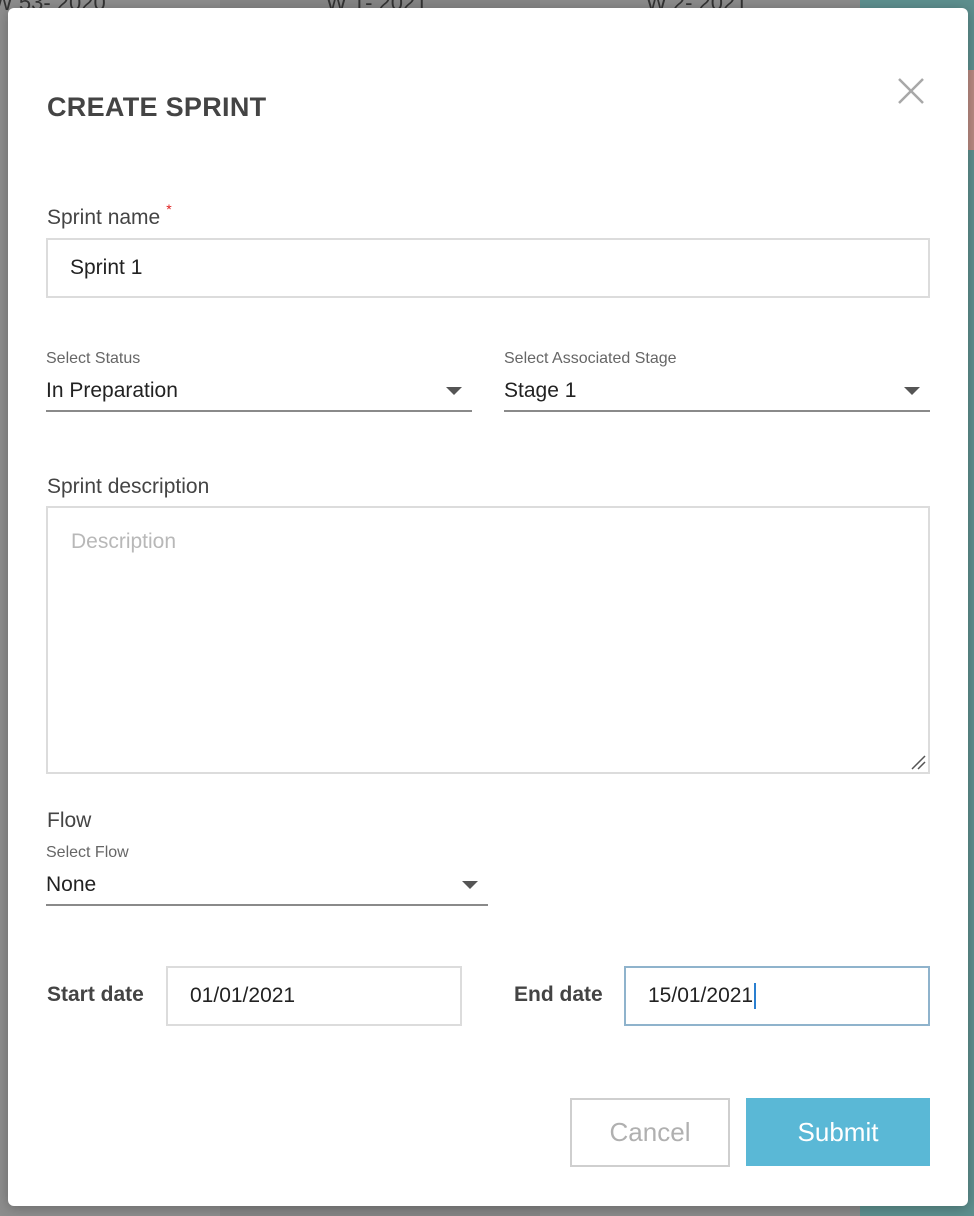 The height and width of the screenshot is (1216, 974). I want to click on flow-section-label: Flow, so click(69, 820).